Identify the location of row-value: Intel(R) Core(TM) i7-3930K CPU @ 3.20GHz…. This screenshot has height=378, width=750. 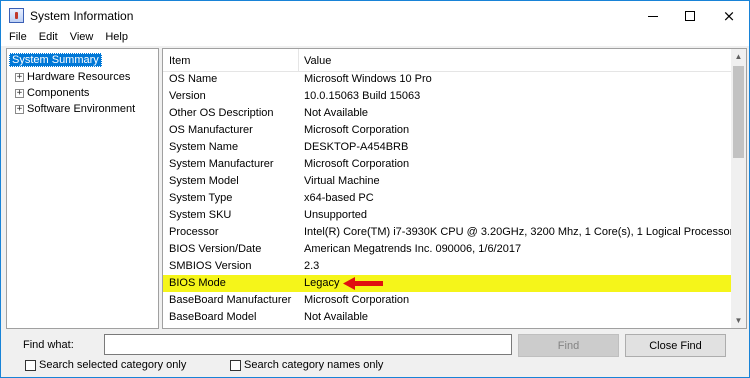
(525, 232).